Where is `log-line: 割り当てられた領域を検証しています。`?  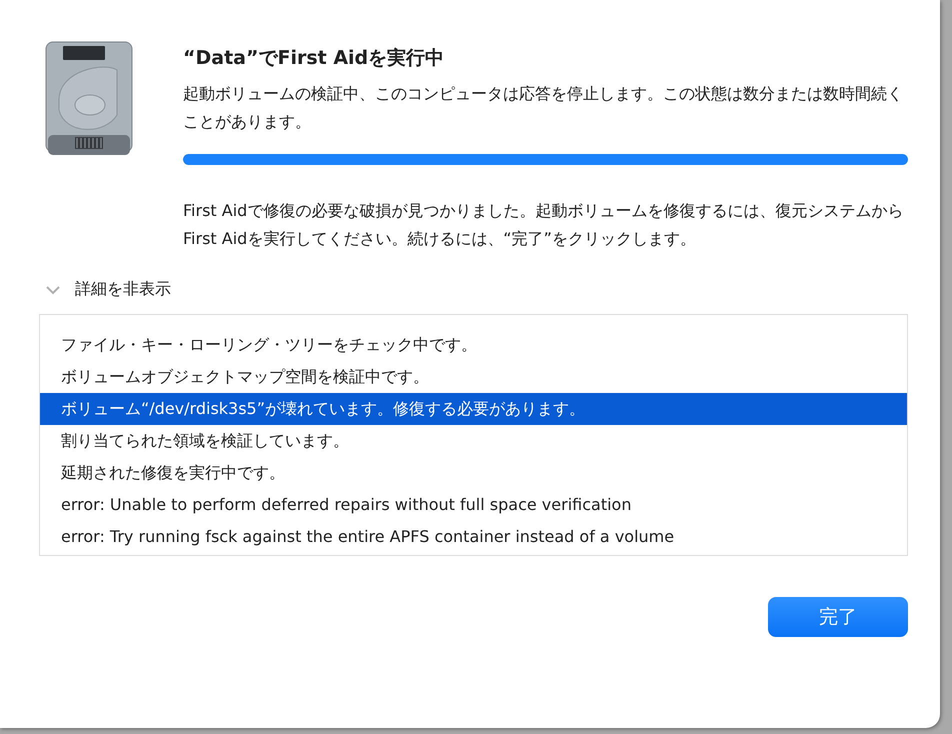 log-line: 割り当てられた領域を検証しています。 is located at coordinates (473, 441).